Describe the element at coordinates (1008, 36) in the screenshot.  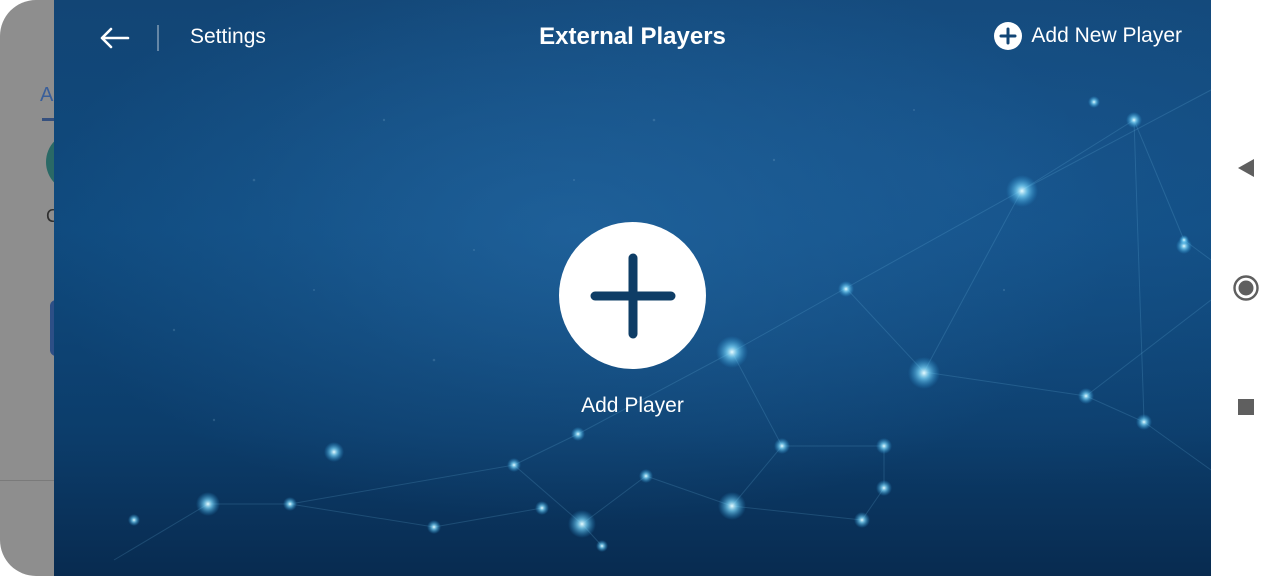
I see `plus-circle-icon` at that location.